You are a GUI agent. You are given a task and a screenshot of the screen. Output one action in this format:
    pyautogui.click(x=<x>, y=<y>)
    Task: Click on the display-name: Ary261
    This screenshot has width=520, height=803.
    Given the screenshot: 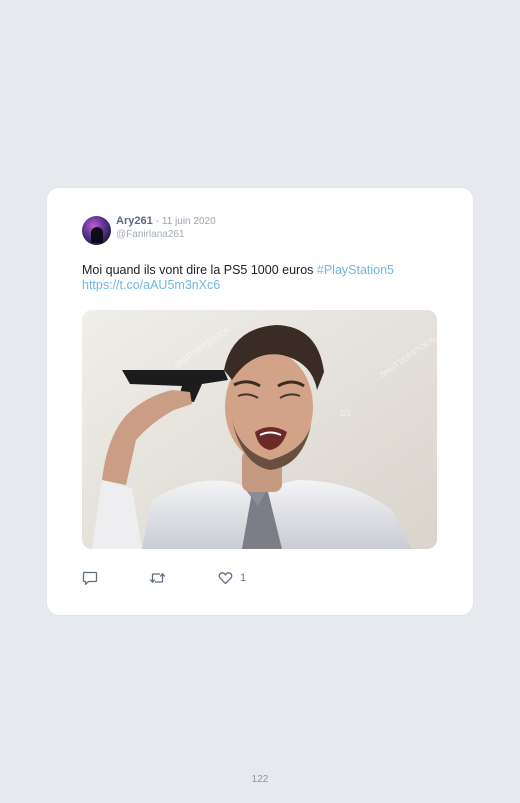 What is the action you would take?
    pyautogui.click(x=134, y=221)
    